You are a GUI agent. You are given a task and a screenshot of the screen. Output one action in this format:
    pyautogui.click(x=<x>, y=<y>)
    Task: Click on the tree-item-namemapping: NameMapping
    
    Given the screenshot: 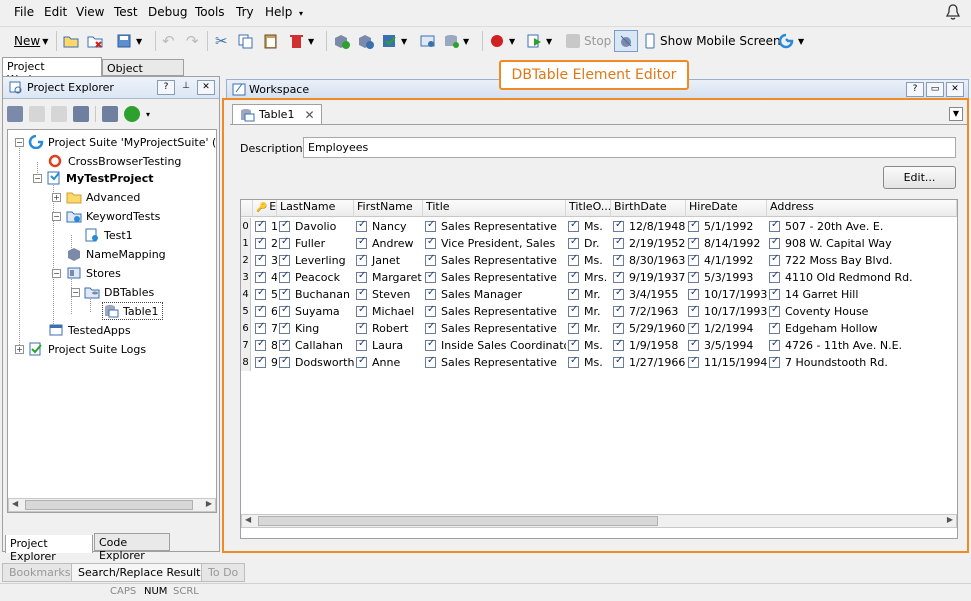 What is the action you would take?
    pyautogui.click(x=116, y=254)
    